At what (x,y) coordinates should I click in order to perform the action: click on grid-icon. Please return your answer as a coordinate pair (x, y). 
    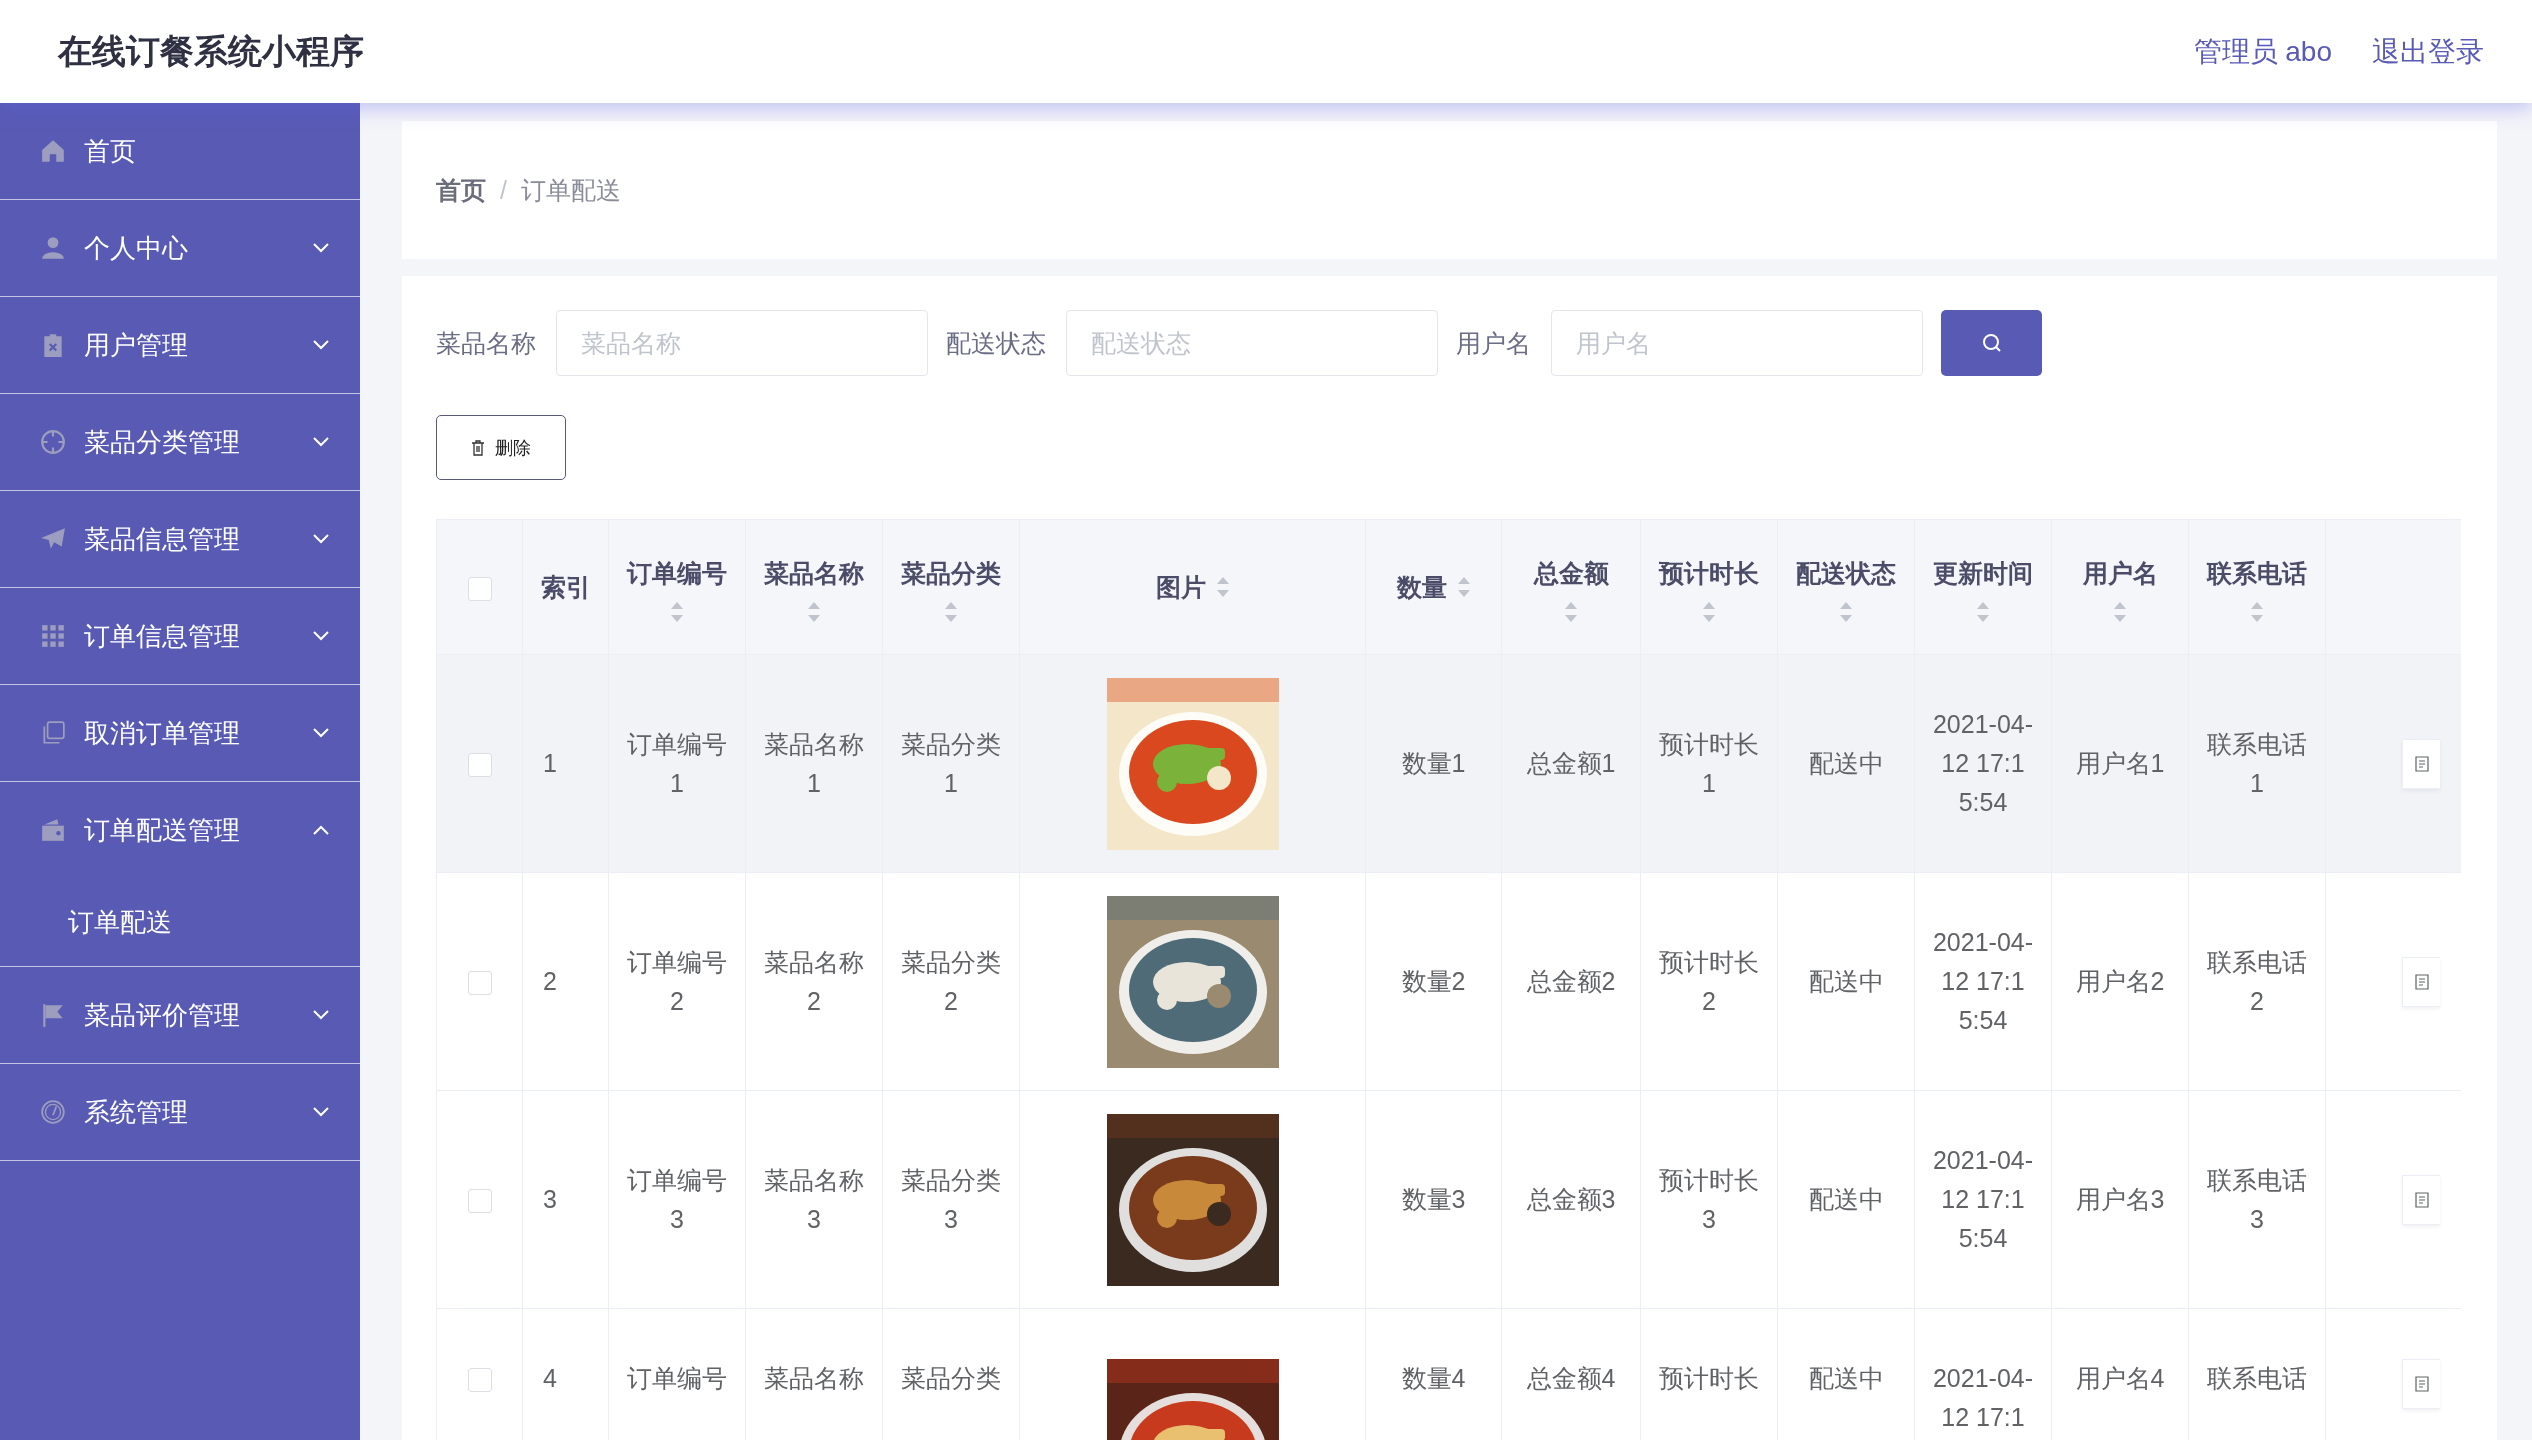
    Looking at the image, I should click on (53, 636).